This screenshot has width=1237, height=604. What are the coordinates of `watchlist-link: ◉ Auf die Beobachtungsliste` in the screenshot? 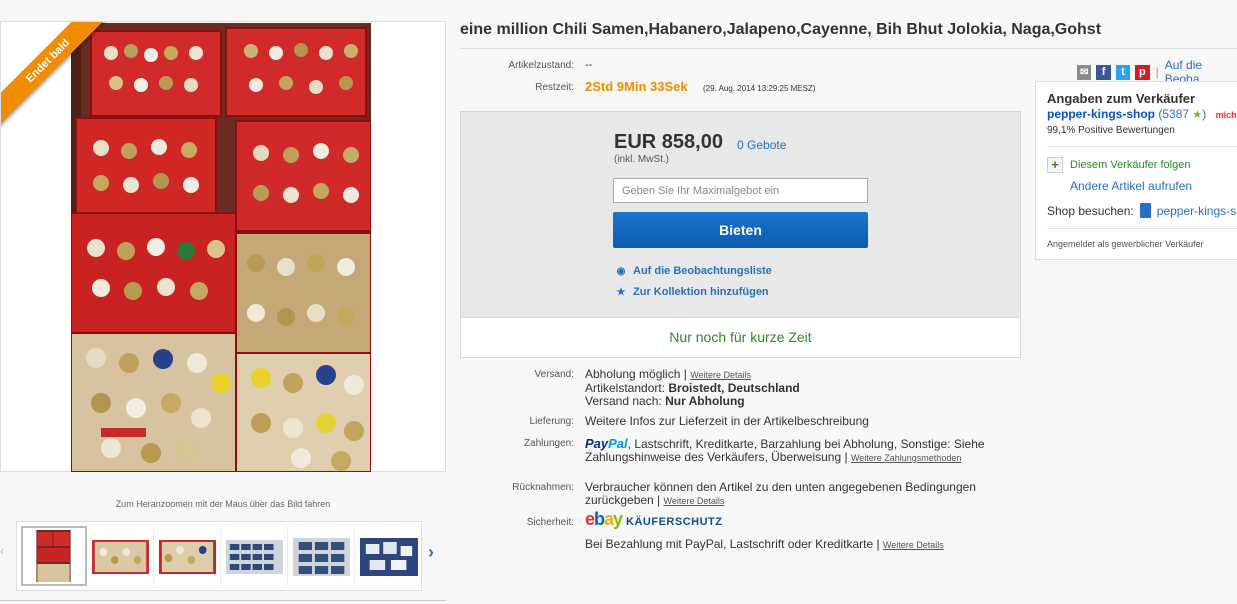 It's located at (694, 271).